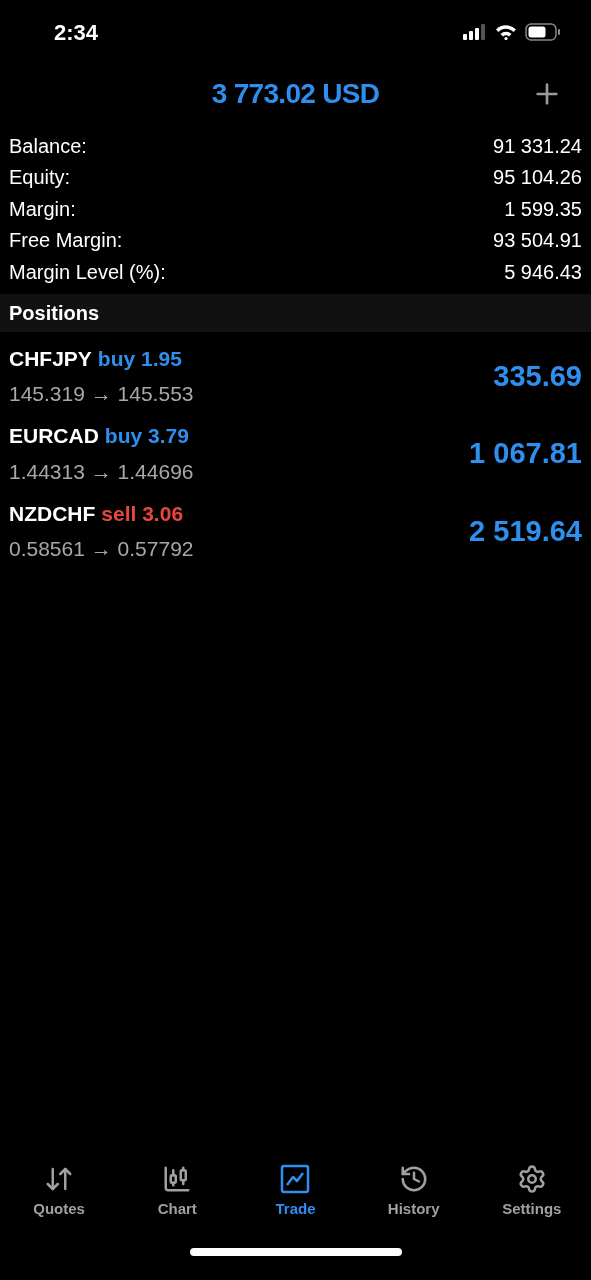  I want to click on summary-value: 93 504.91, so click(537, 241).